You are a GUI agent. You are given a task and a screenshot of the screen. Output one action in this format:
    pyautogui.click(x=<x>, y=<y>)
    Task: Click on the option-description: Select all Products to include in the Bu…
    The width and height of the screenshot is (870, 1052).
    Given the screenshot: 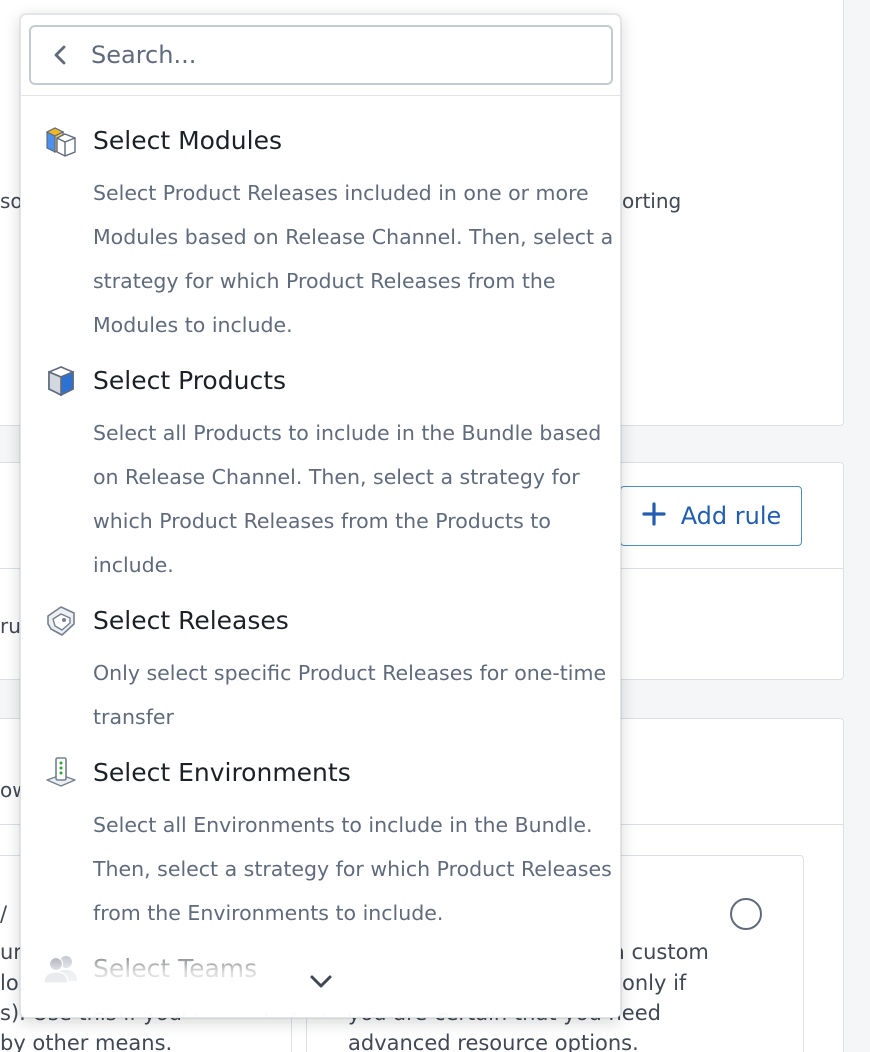 What is the action you would take?
    pyautogui.click(x=347, y=499)
    